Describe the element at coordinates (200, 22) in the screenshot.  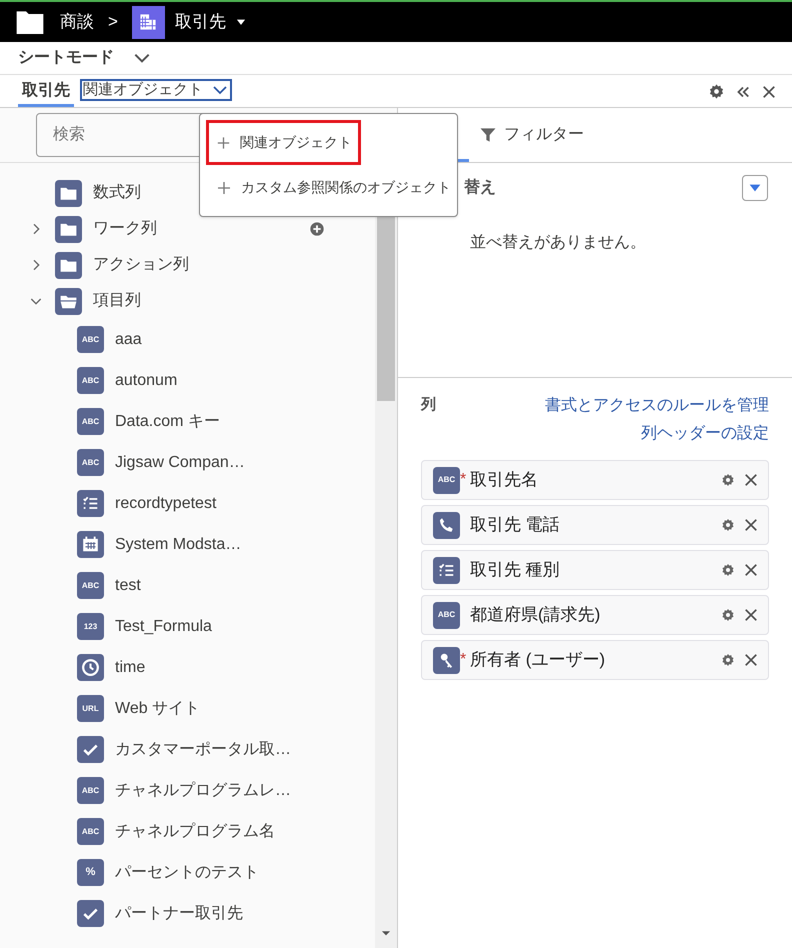
I see `page-title: 取引先` at that location.